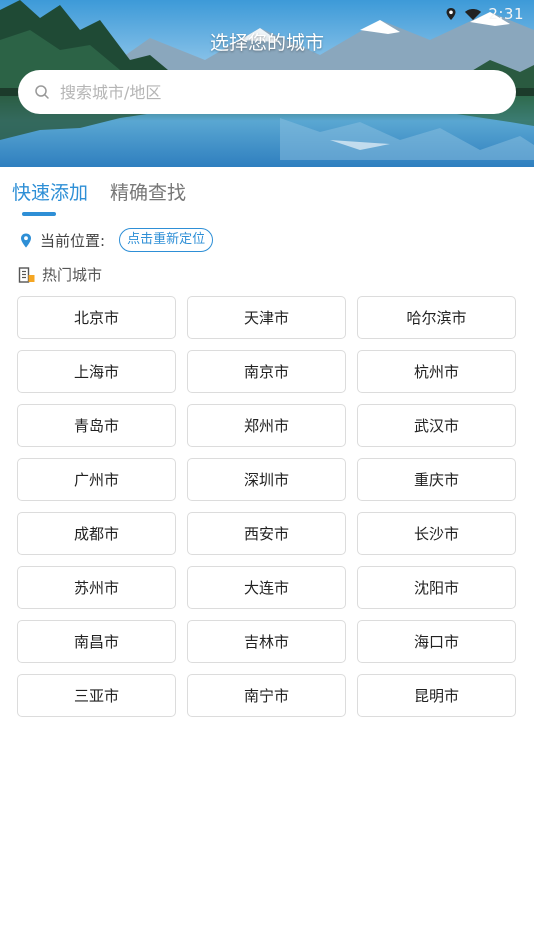 The height and width of the screenshot is (949, 534). What do you see at coordinates (436, 479) in the screenshot?
I see `city-button: 重庆市` at bounding box center [436, 479].